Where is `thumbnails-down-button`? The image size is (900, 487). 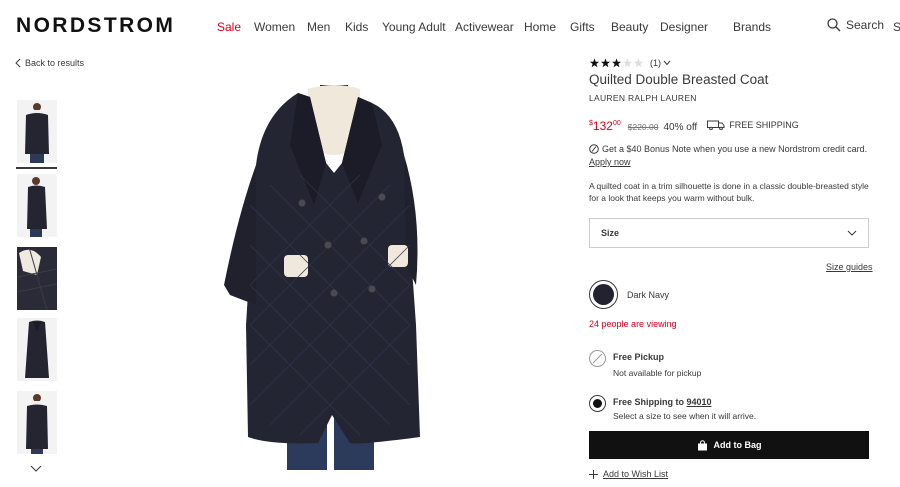
thumbnails-down-button is located at coordinates (36, 469).